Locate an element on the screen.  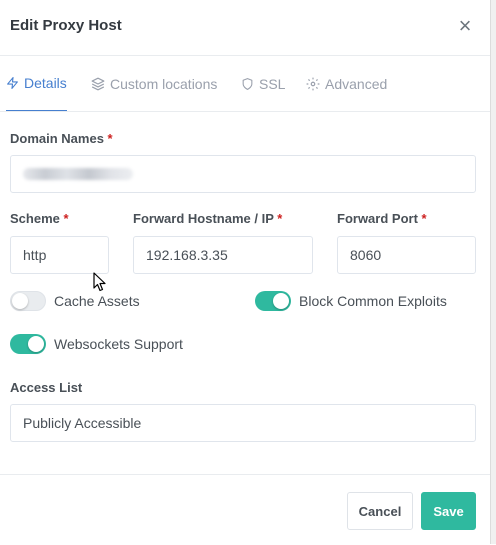
tab-custom-locations: Custom locations is located at coordinates (154, 83).